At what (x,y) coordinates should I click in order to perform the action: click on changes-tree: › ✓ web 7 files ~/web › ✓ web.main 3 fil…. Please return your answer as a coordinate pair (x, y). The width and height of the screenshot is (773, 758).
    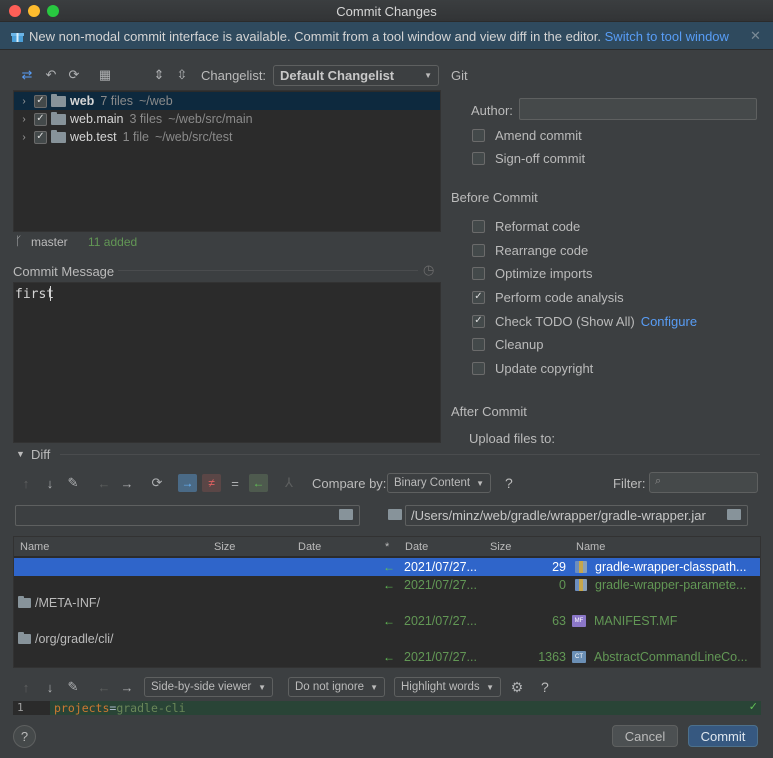
    Looking at the image, I should click on (227, 161).